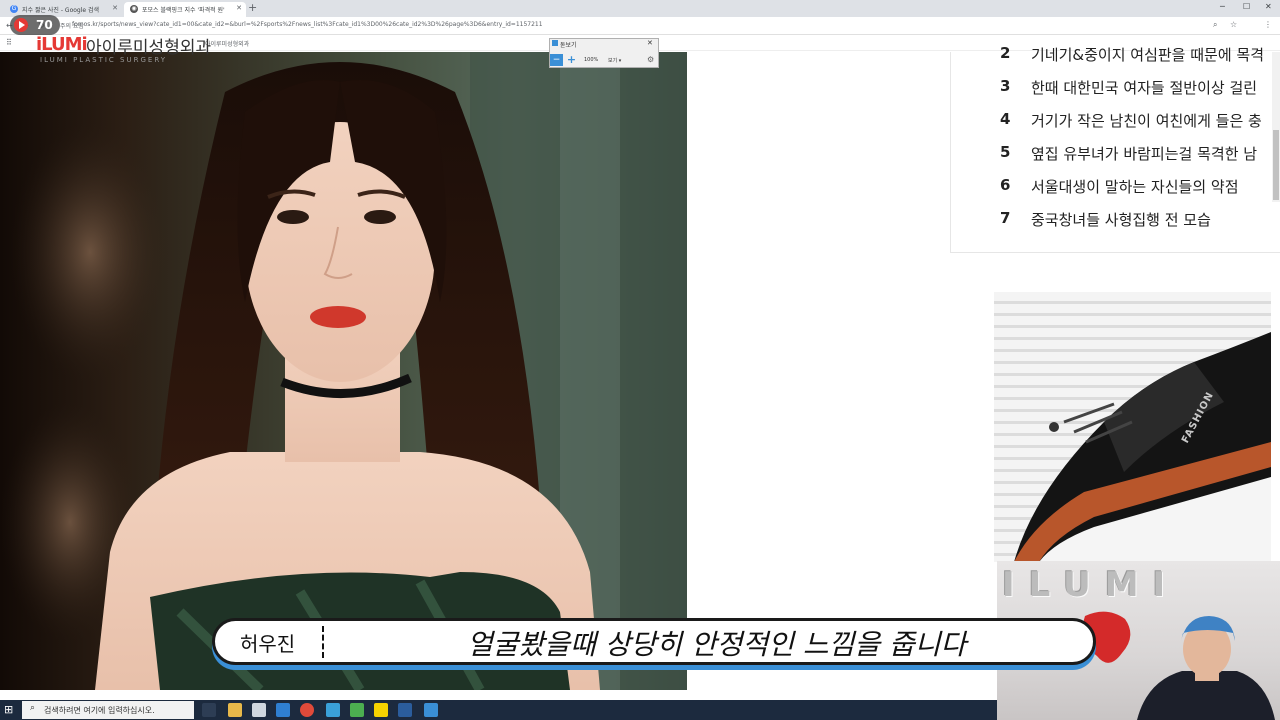 This screenshot has height=720, width=1280. What do you see at coordinates (252, 7) in the screenshot?
I see `new-tab-button: +` at bounding box center [252, 7].